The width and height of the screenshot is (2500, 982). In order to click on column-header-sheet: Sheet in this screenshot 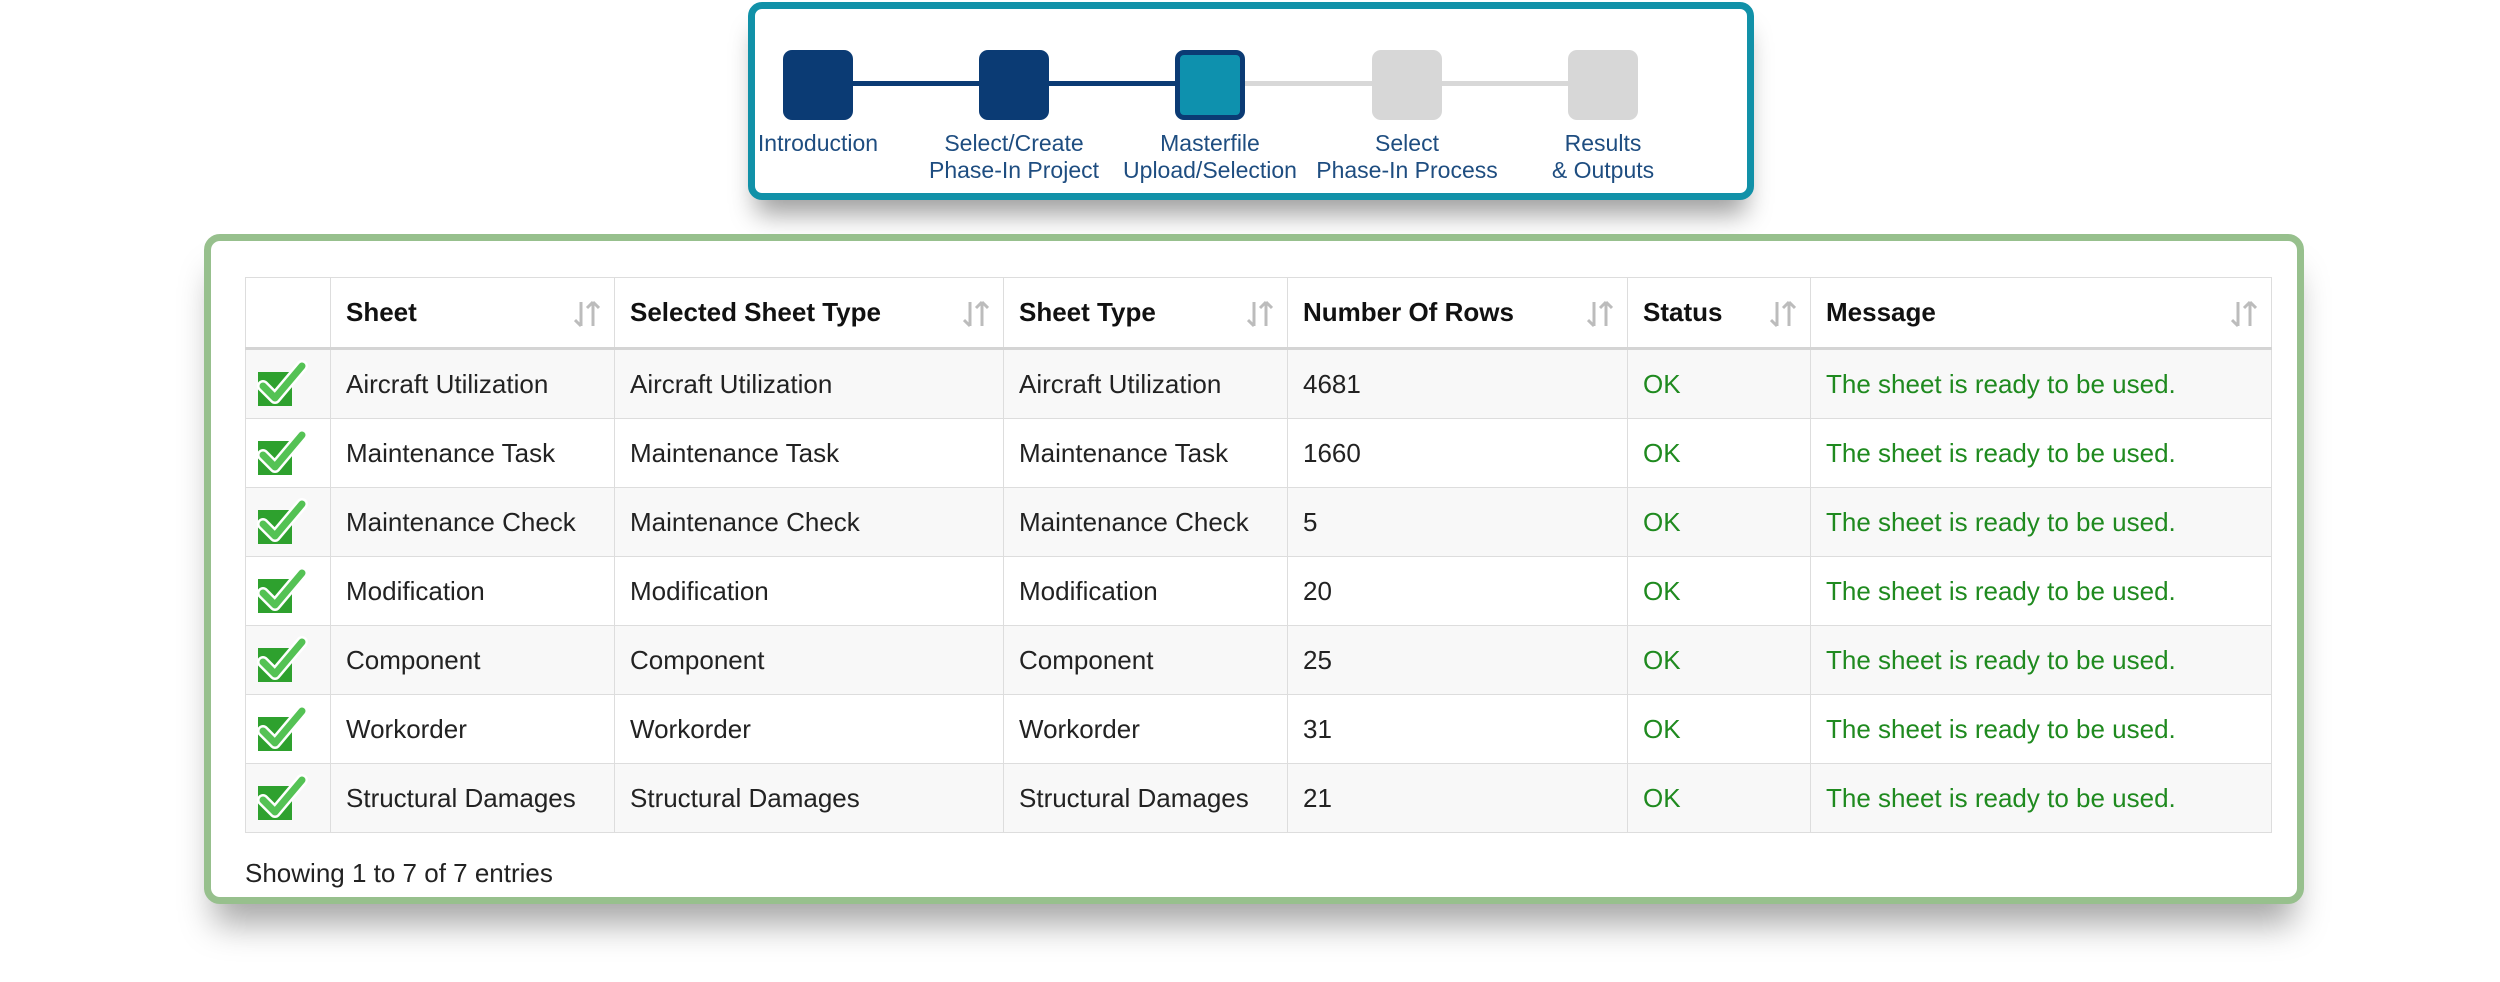, I will do `click(472, 313)`.